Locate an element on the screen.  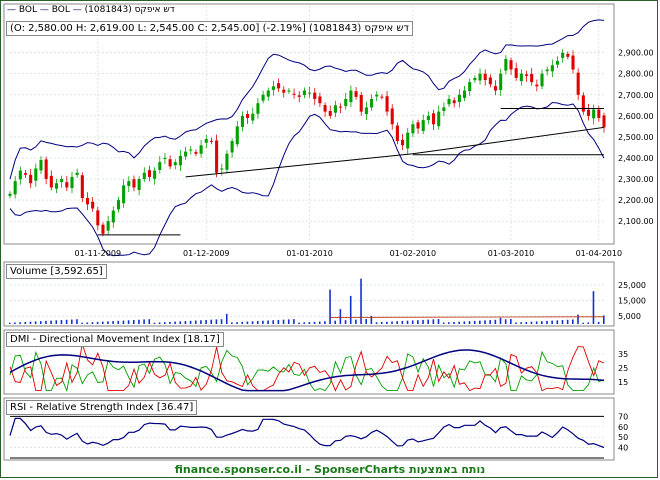
dmi-tick-label: 15 is located at coordinates (623, 382).